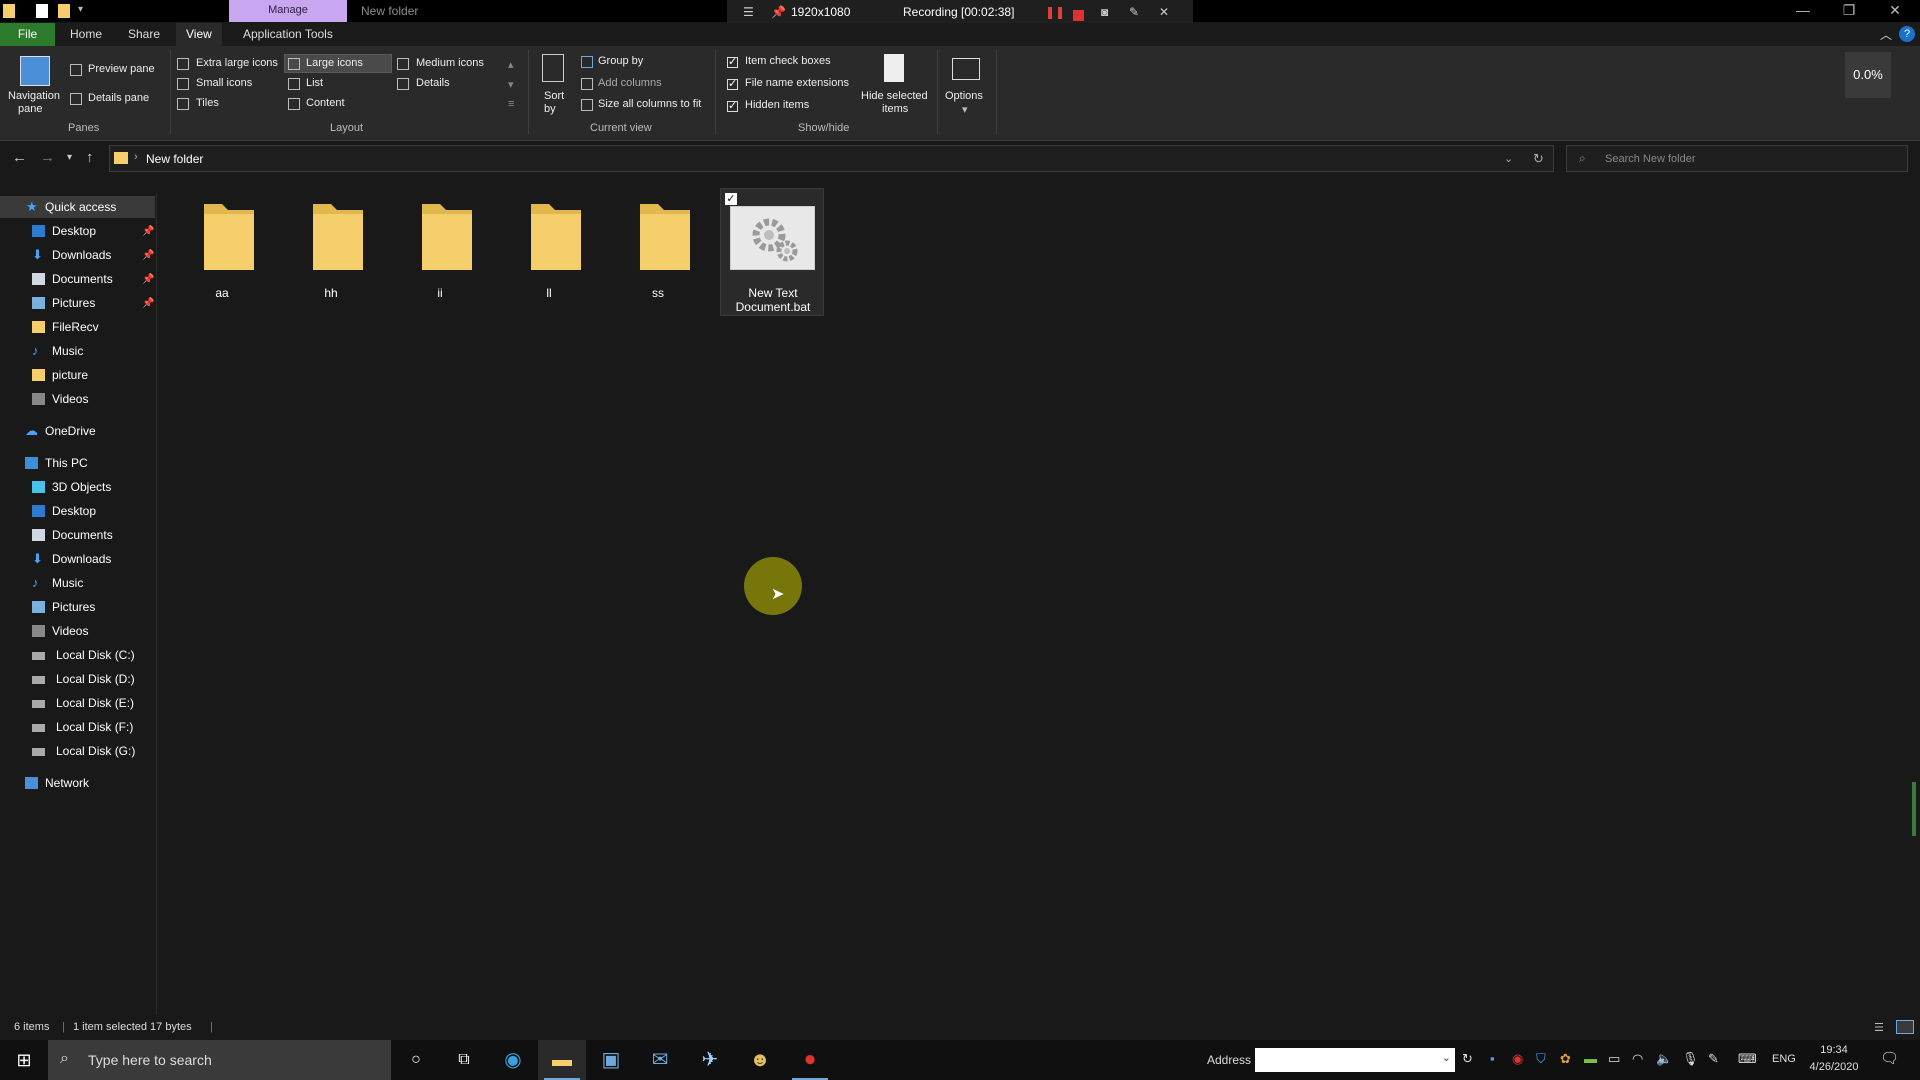 The image size is (1920, 1080). I want to click on sort-by-label: Sort, so click(554, 96).